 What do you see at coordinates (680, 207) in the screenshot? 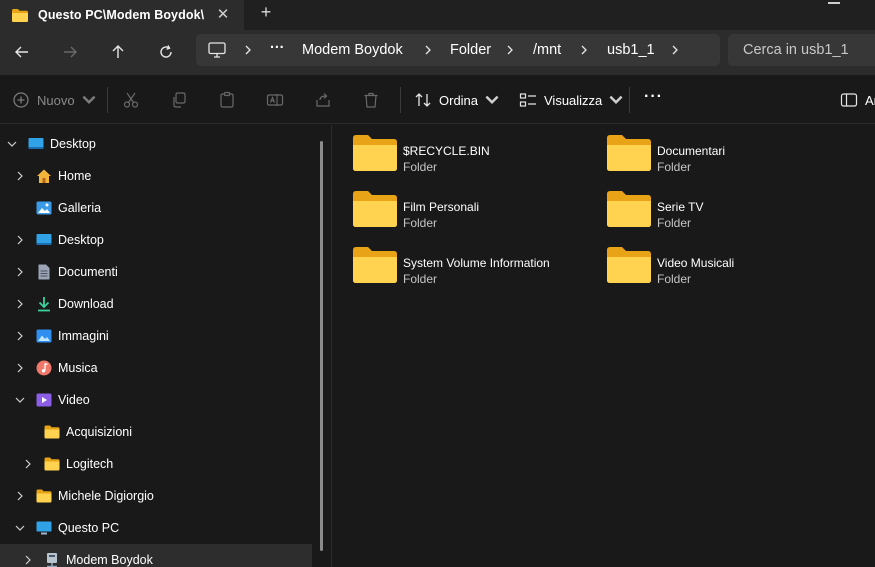
I see `file-name: Serie TV` at bounding box center [680, 207].